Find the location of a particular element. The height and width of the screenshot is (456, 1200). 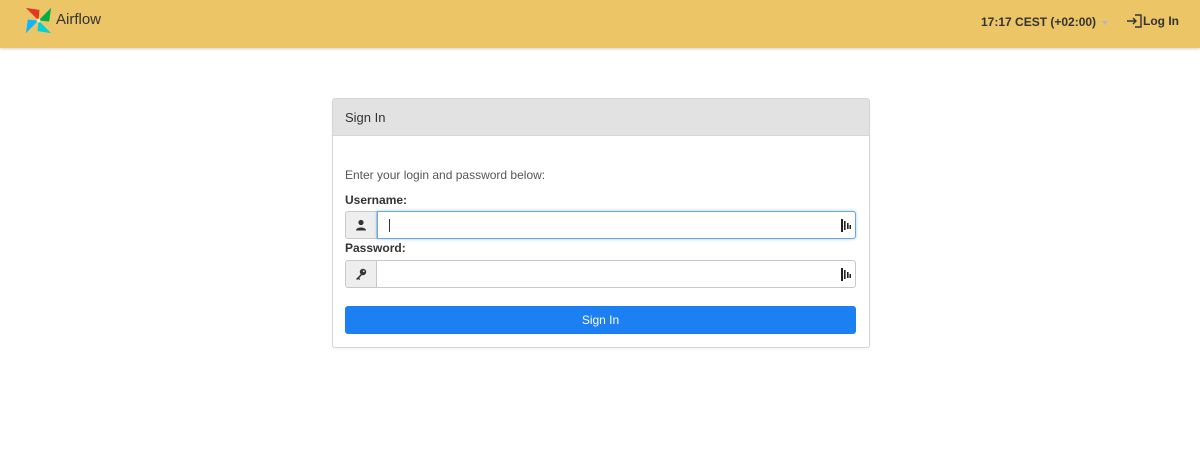

user-icon is located at coordinates (361, 225).